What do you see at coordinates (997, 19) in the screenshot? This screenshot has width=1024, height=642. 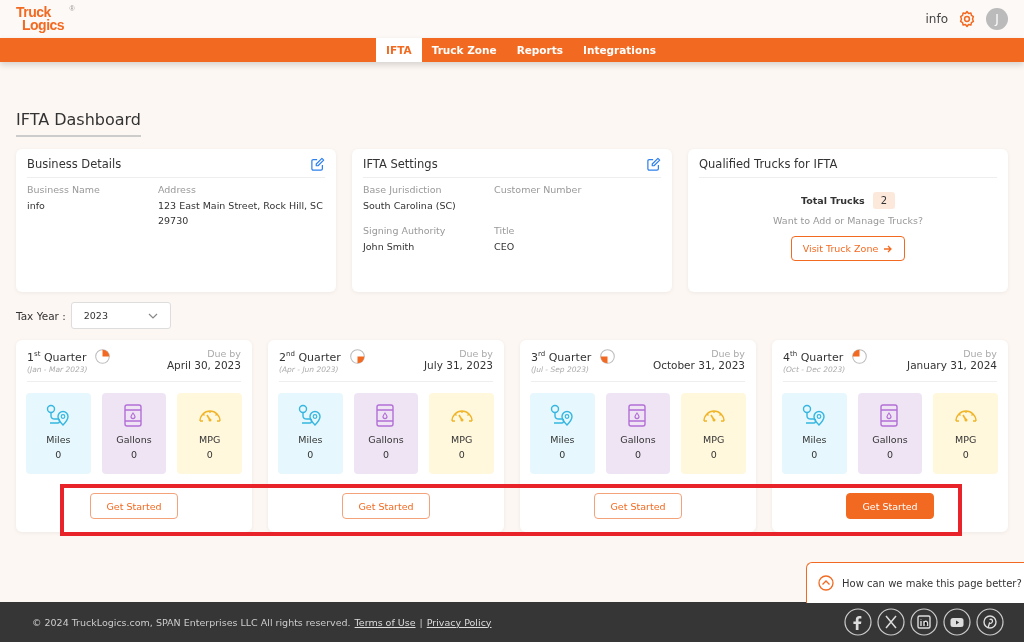 I see `avatar: J` at bounding box center [997, 19].